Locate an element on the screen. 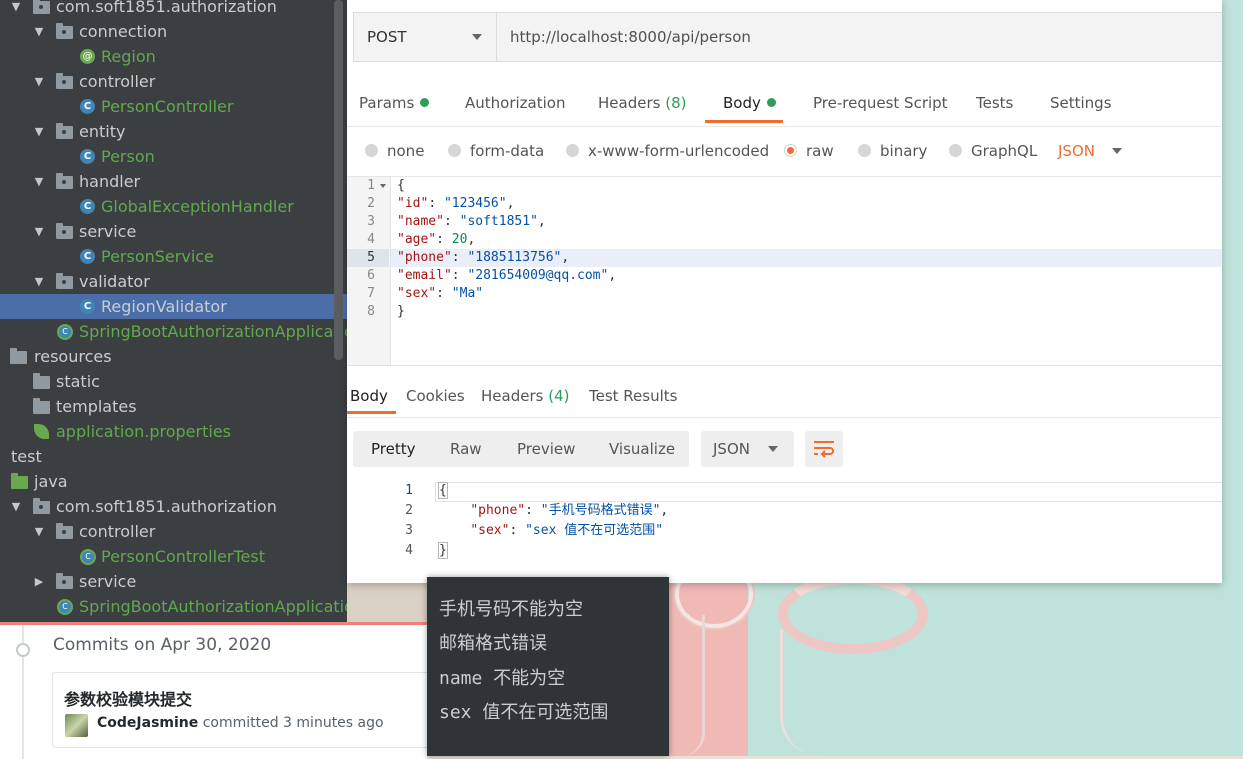 This screenshot has width=1243, height=759. body-format-select: JSON is located at coordinates (1090, 152).